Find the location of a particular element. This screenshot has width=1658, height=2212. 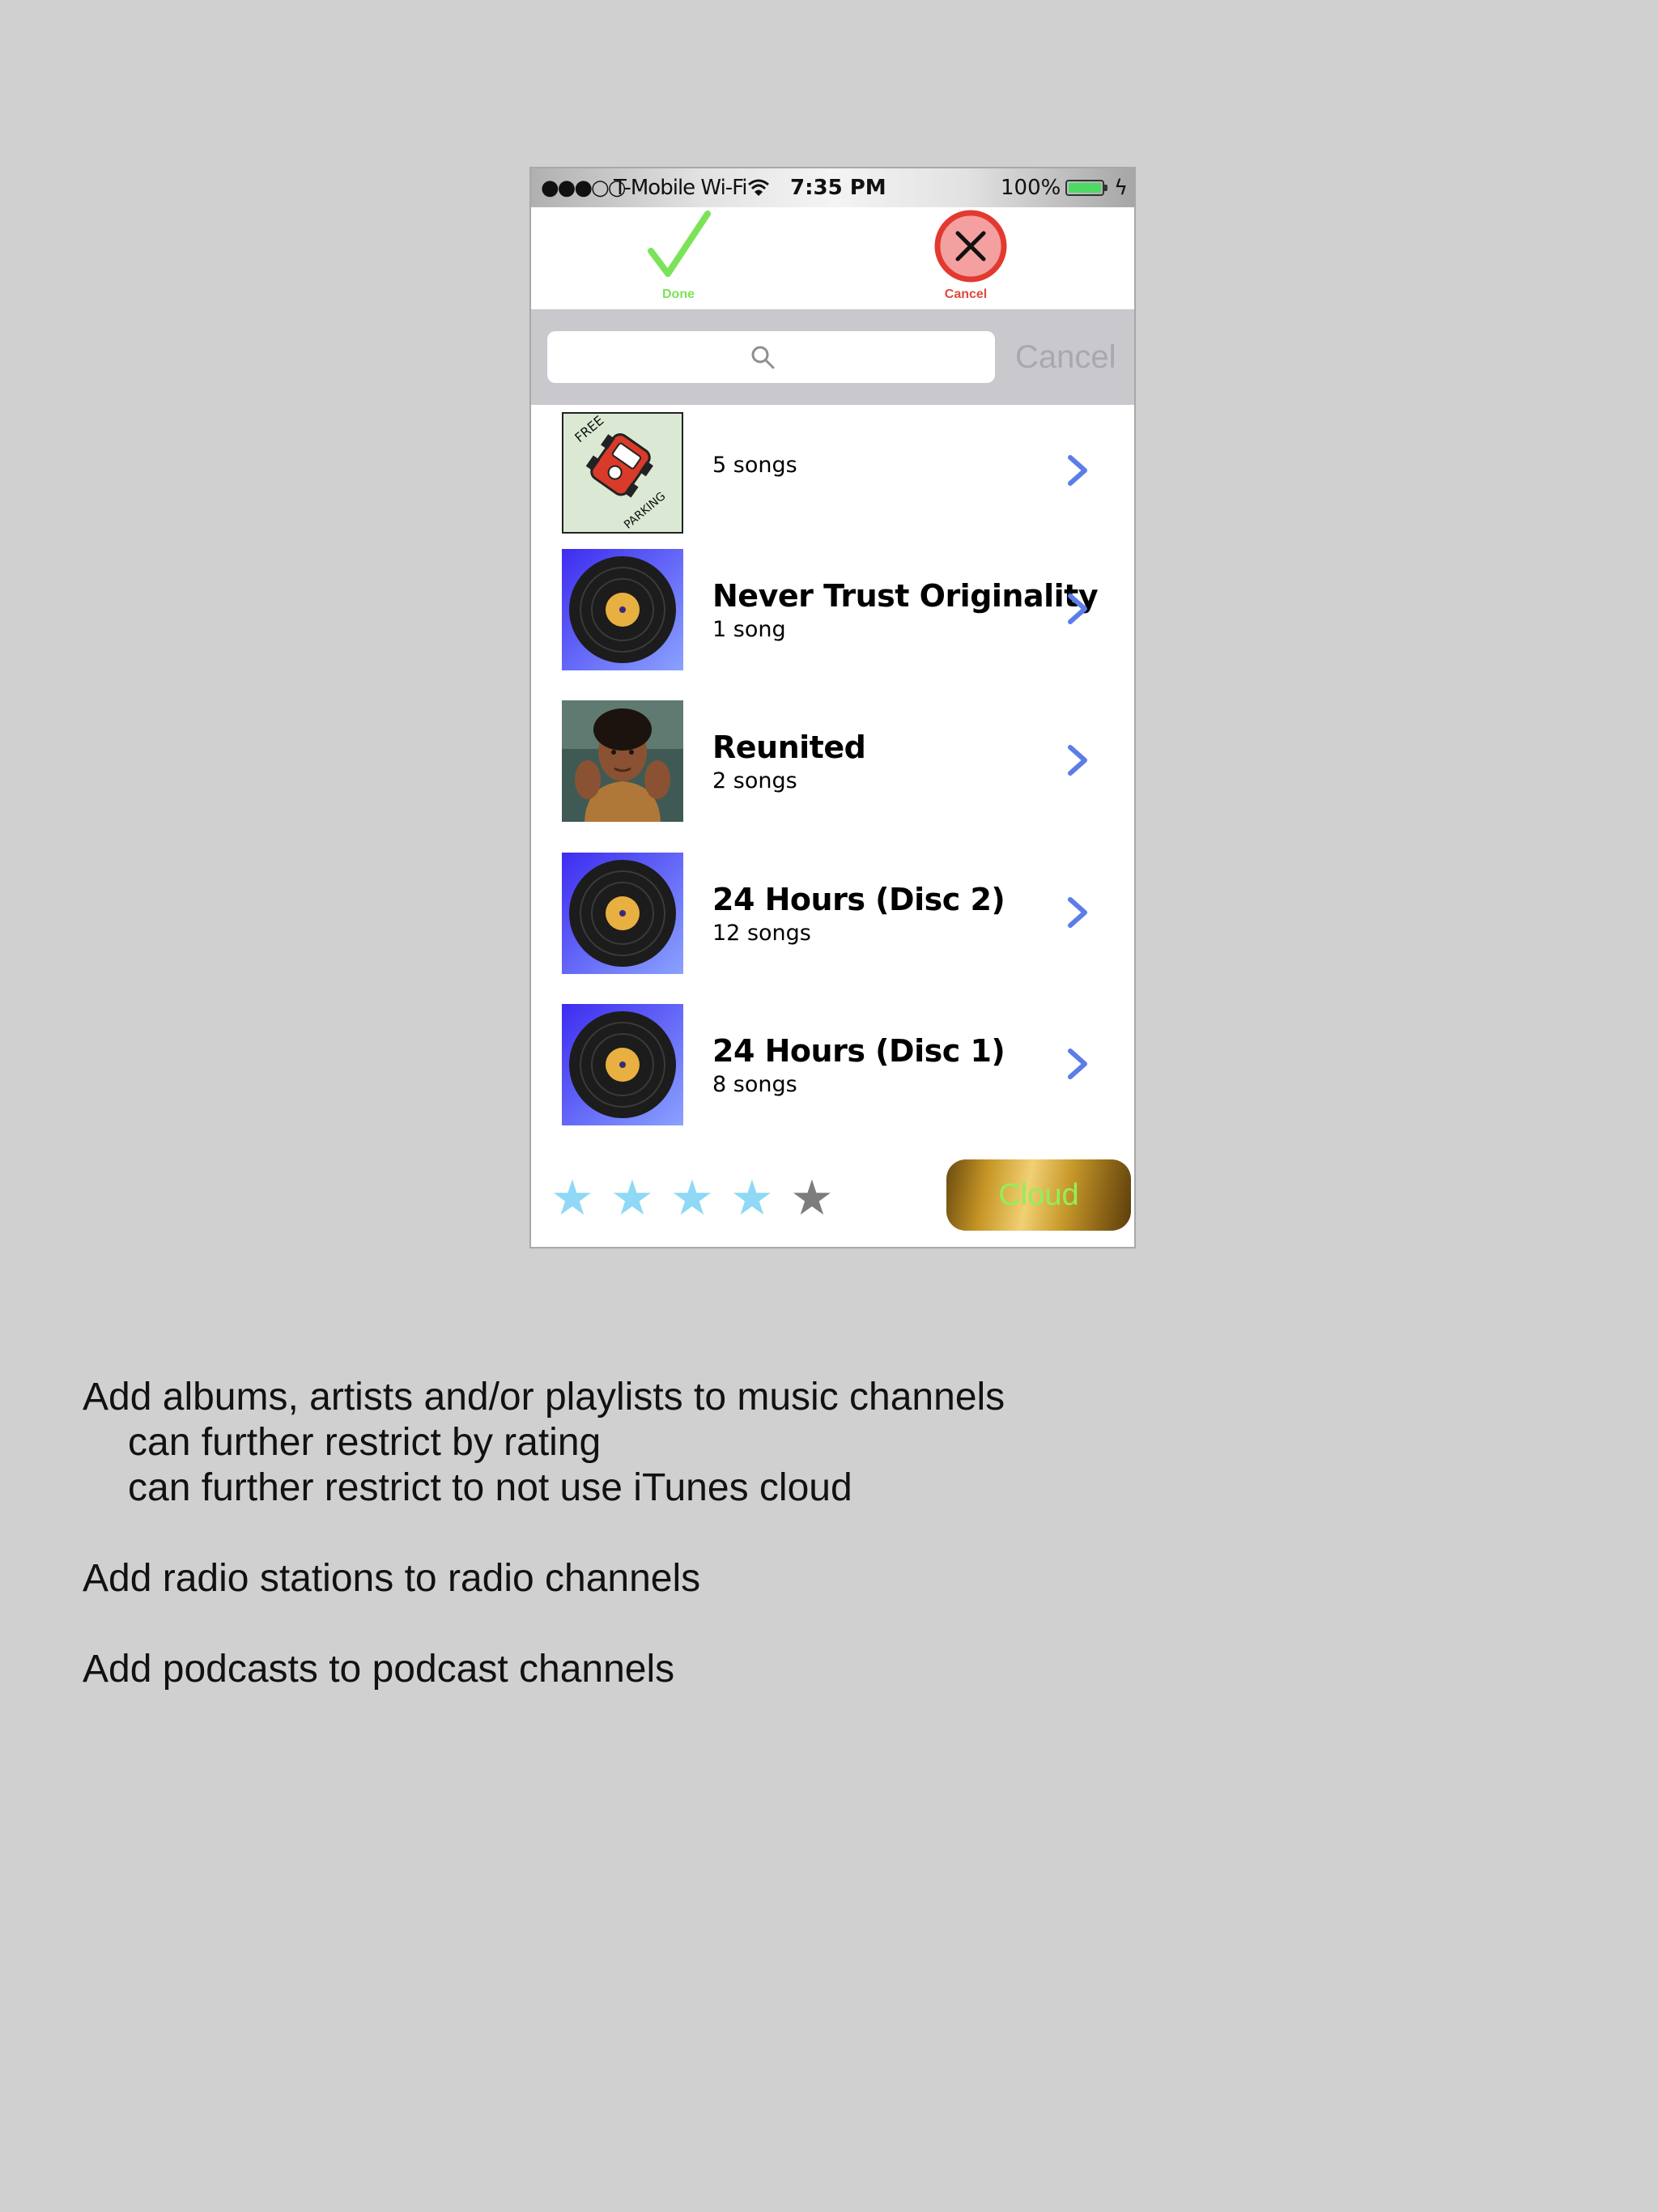

checkmark-icon is located at coordinates (679, 244).